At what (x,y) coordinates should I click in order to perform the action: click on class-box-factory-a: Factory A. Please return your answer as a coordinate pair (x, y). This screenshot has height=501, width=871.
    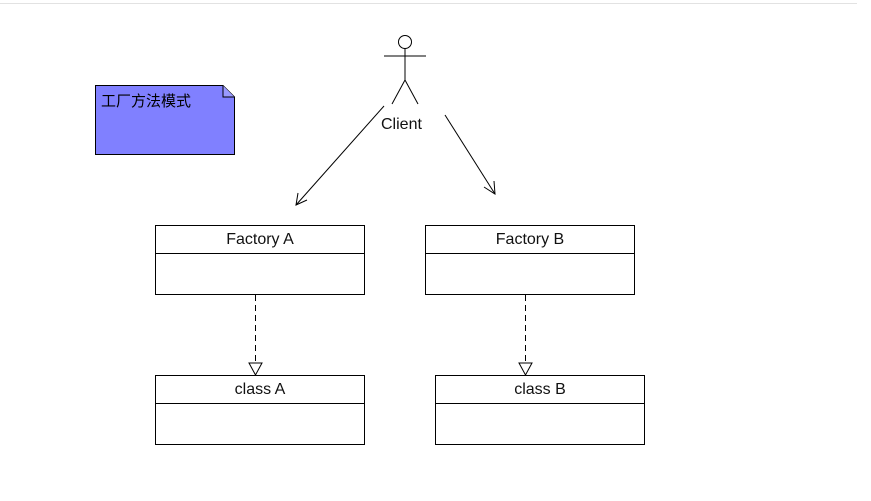
    Looking at the image, I should click on (260, 260).